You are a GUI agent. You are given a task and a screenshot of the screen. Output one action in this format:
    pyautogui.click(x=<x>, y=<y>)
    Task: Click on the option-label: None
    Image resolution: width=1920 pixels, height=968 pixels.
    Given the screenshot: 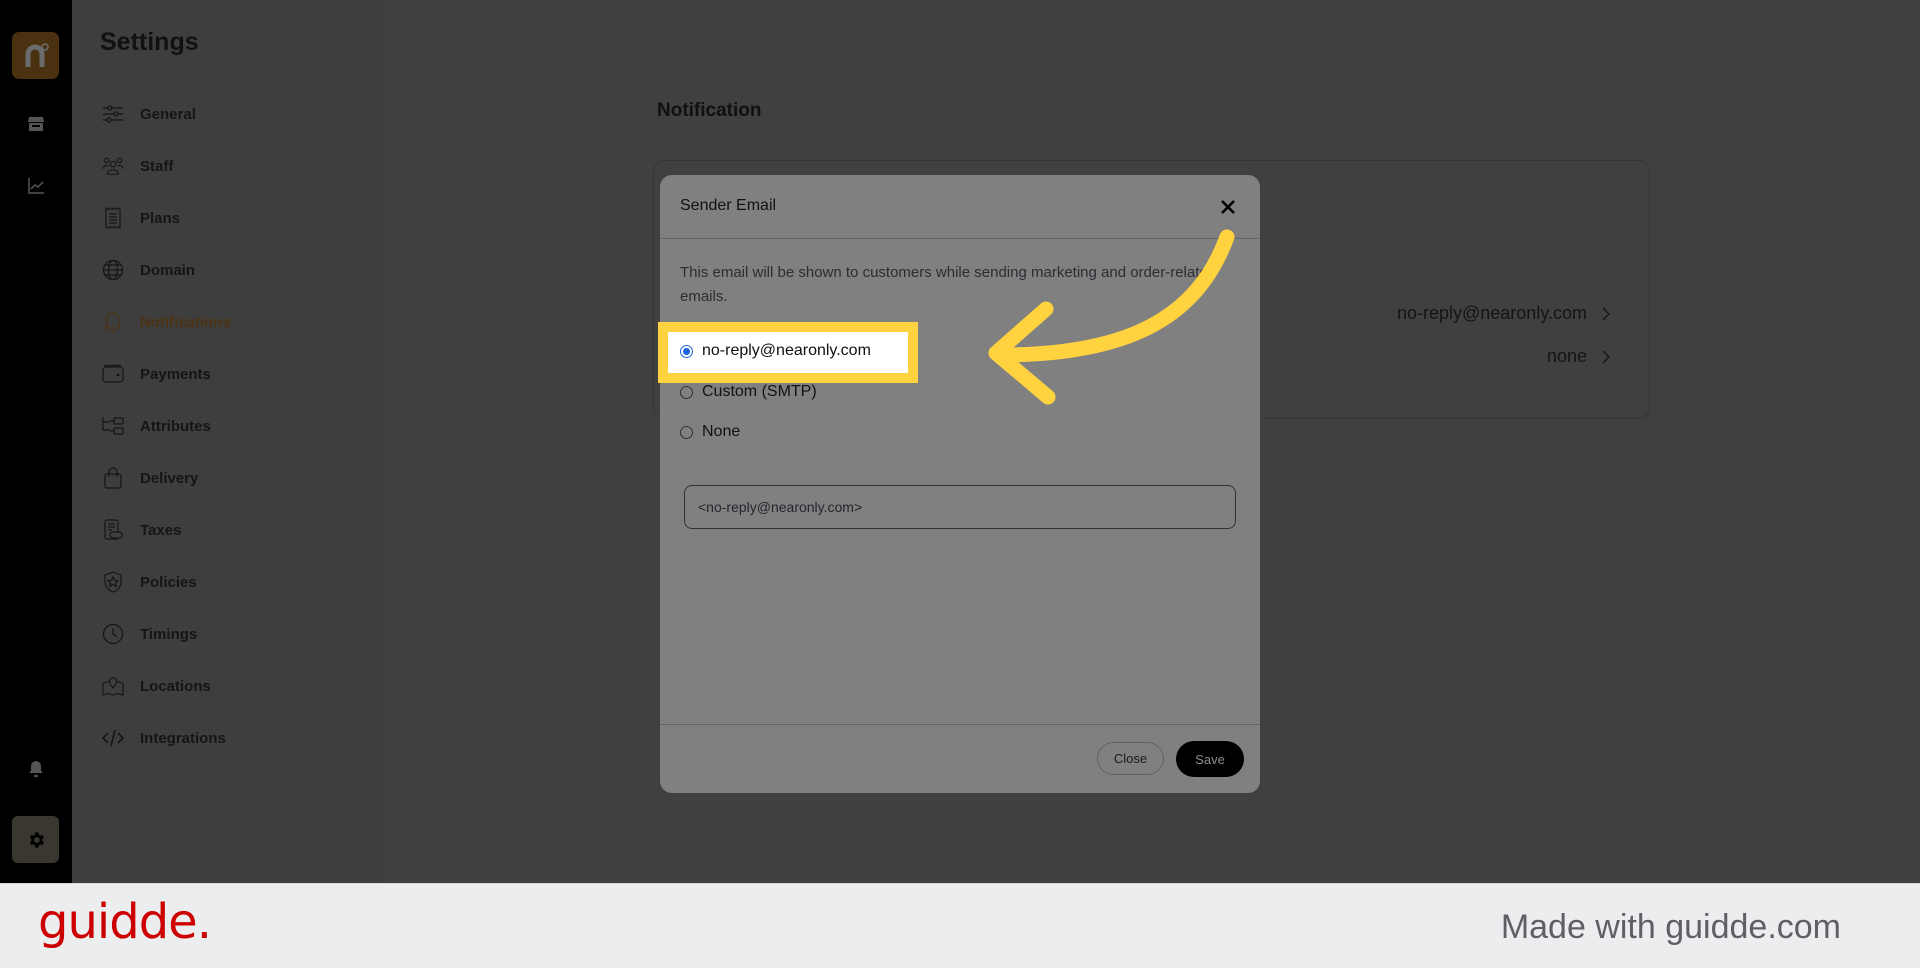 What is the action you would take?
    pyautogui.click(x=721, y=431)
    